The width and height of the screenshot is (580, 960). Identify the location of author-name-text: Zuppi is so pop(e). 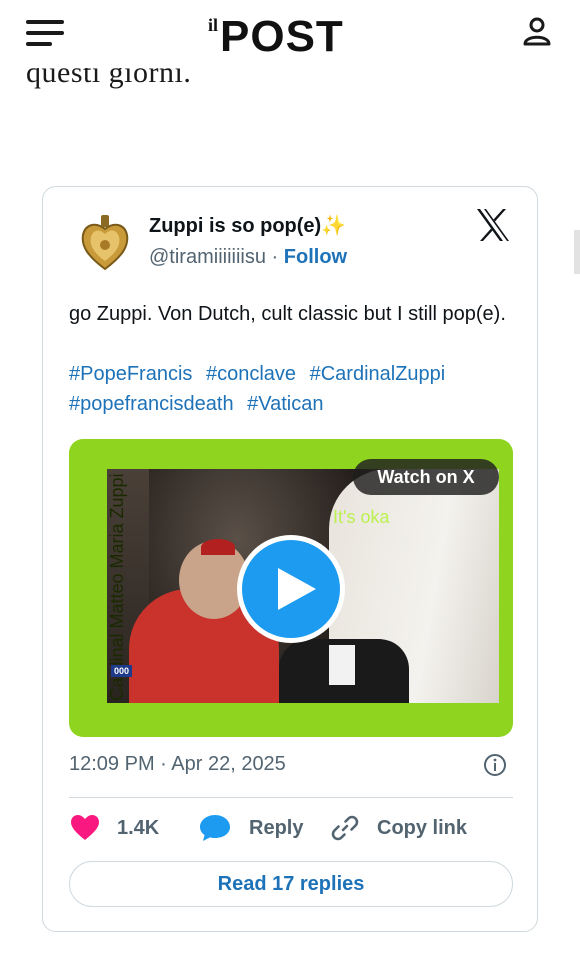
(235, 226).